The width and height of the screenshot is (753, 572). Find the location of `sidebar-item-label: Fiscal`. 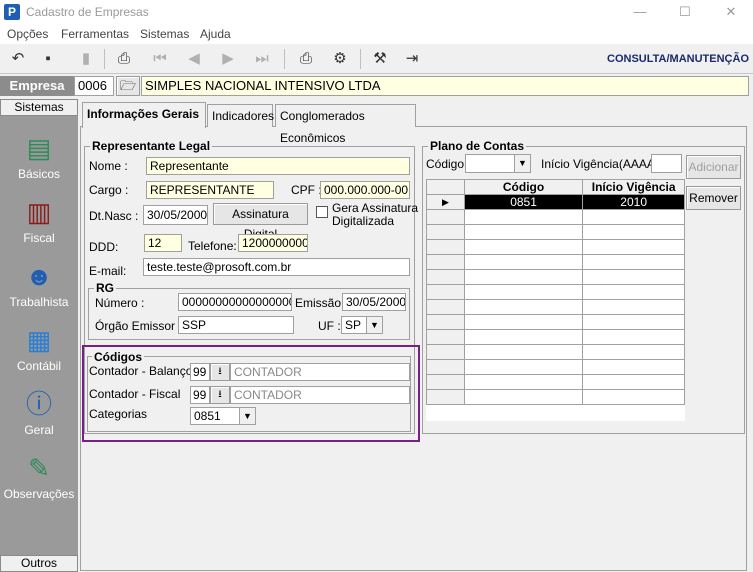

sidebar-item-label: Fiscal is located at coordinates (39, 238).